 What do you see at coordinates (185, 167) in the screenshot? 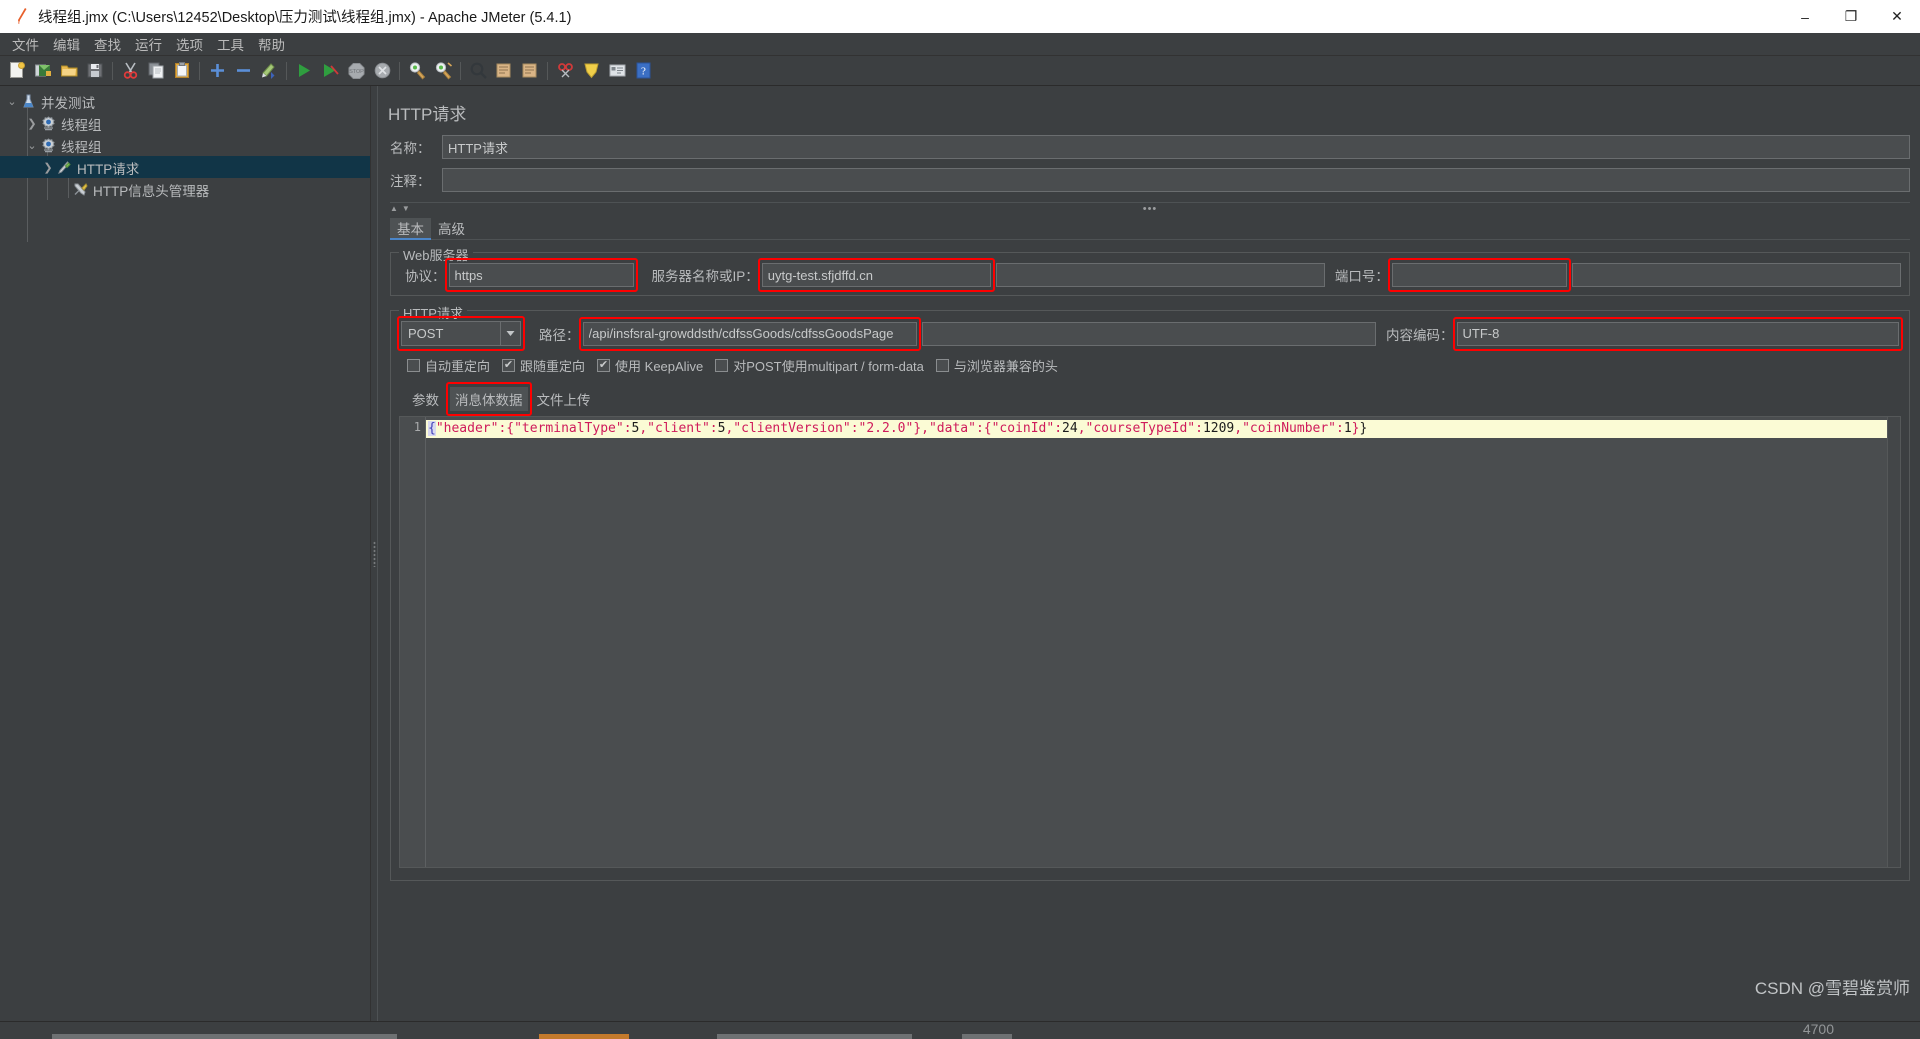
I see `tree-node-http-request: ❯ HTTP请求` at bounding box center [185, 167].